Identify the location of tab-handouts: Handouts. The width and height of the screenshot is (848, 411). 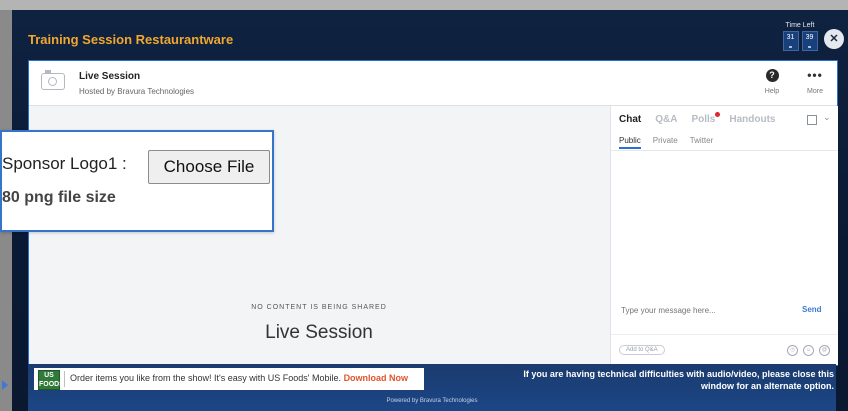
(752, 119).